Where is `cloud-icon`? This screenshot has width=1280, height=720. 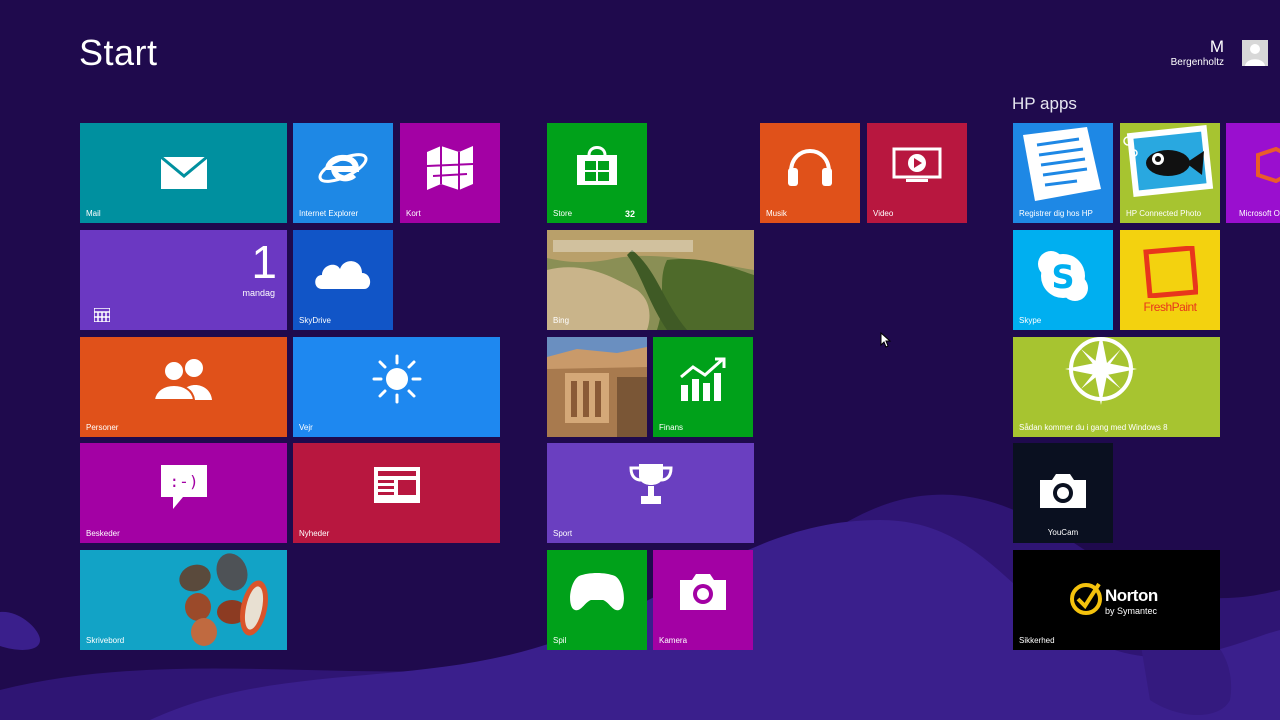 cloud-icon is located at coordinates (343, 275).